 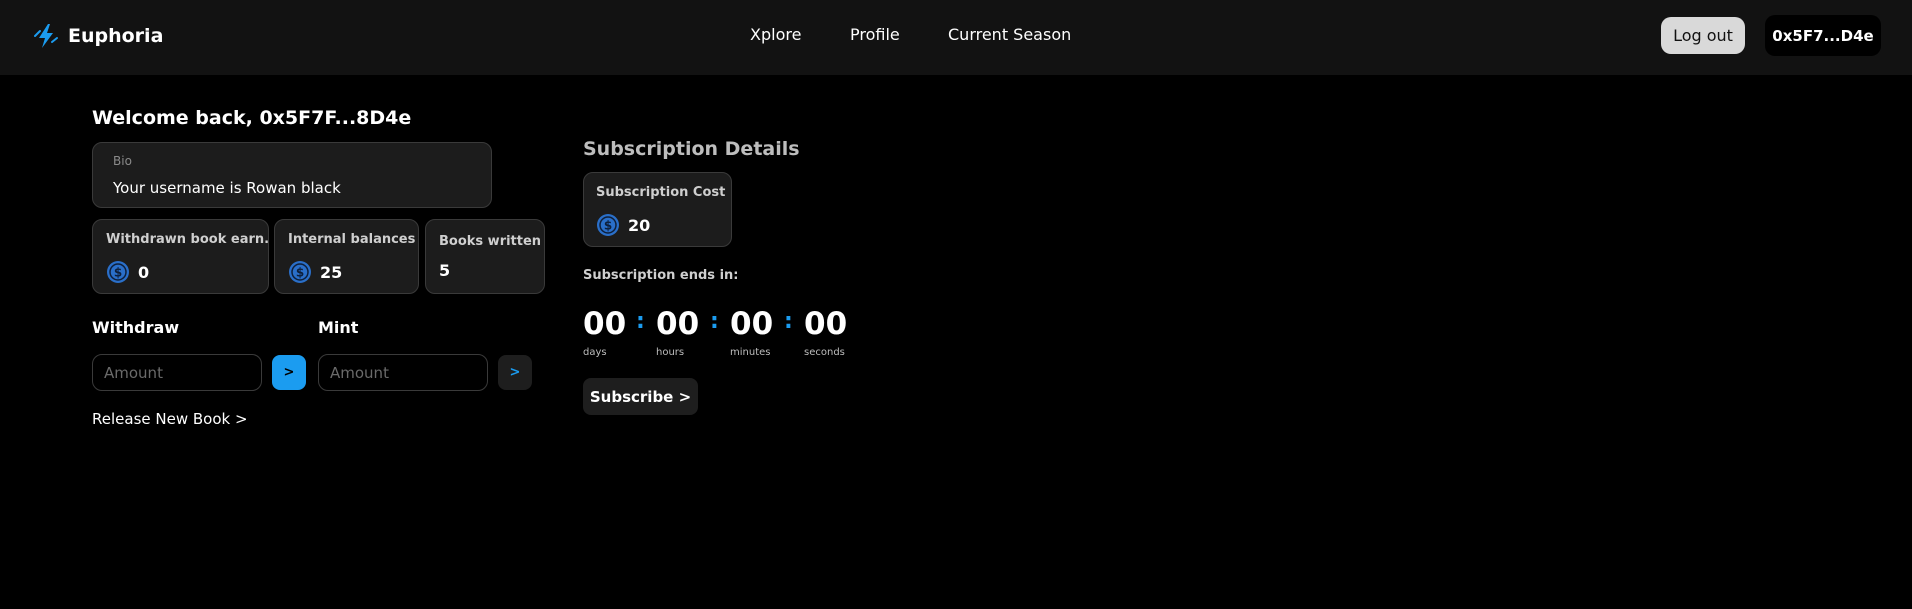 I want to click on subscription-cost-value: 20, so click(x=639, y=225).